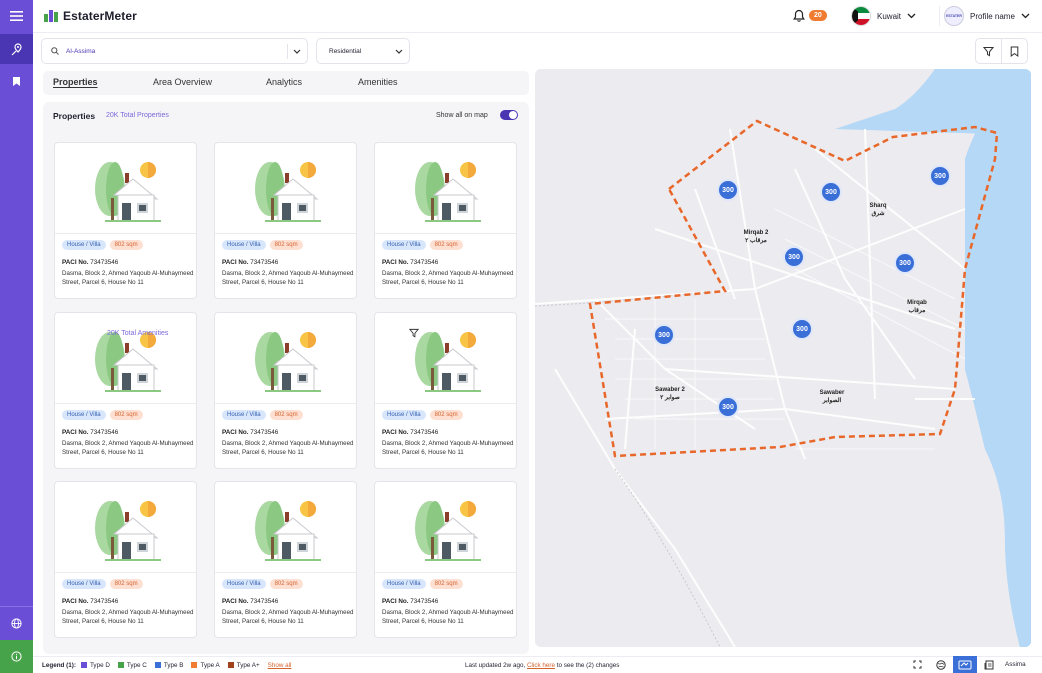 The width and height of the screenshot is (1042, 673). What do you see at coordinates (818, 15) in the screenshot?
I see `notification-badge: 20` at bounding box center [818, 15].